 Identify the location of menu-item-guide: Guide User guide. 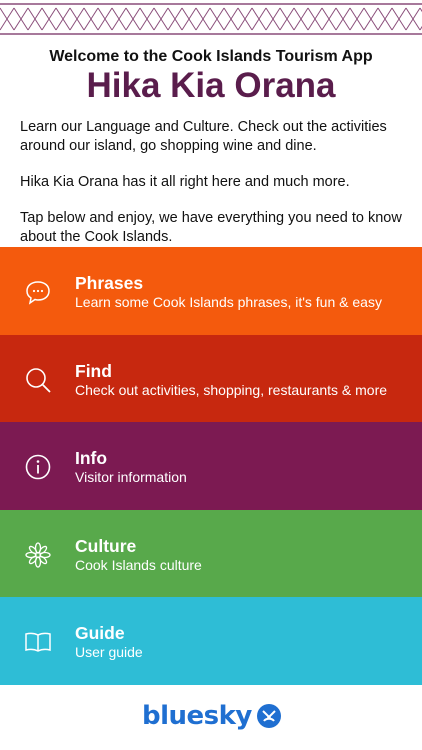
(211, 641).